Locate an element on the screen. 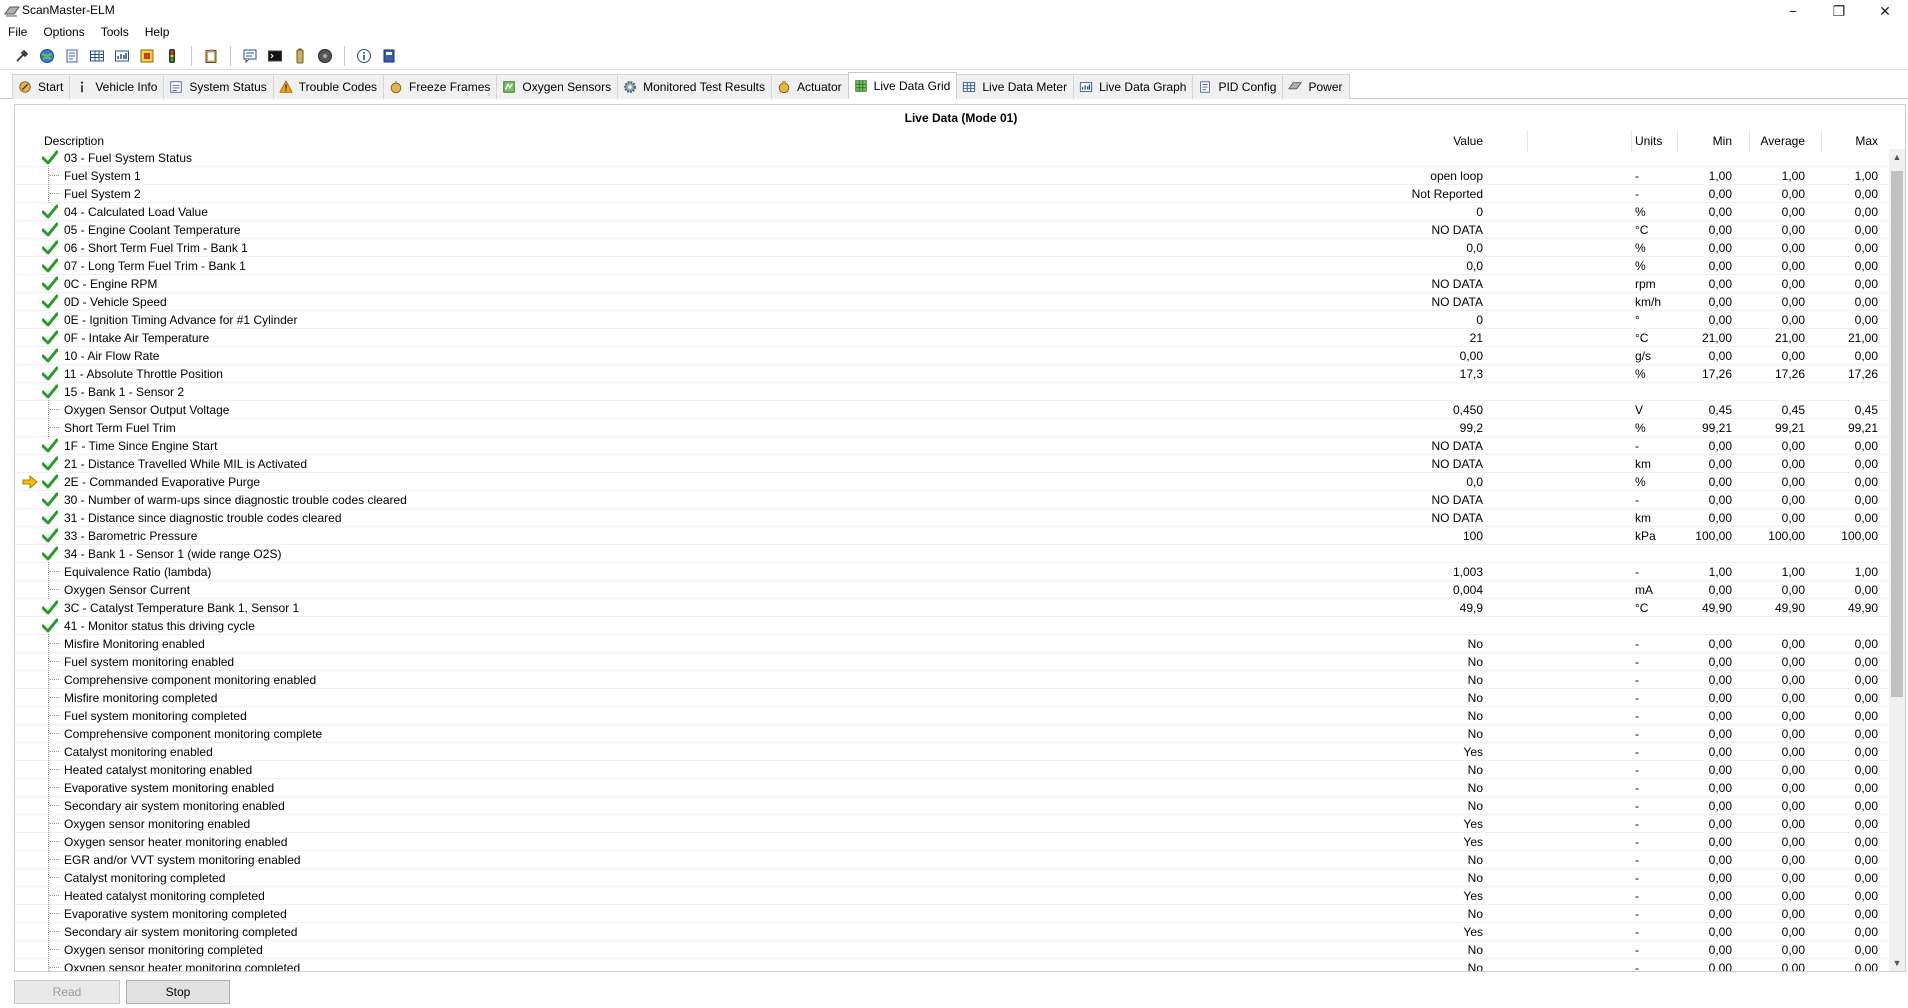  menu-file: File is located at coordinates (17, 32).